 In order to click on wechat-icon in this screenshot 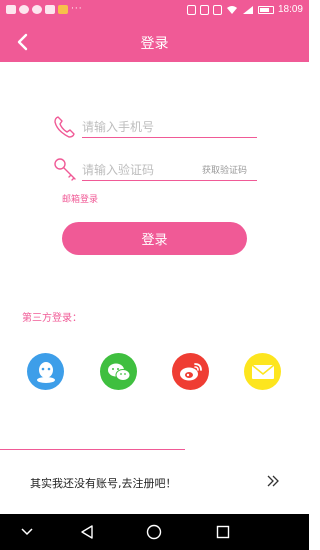, I will do `click(118, 372)`.